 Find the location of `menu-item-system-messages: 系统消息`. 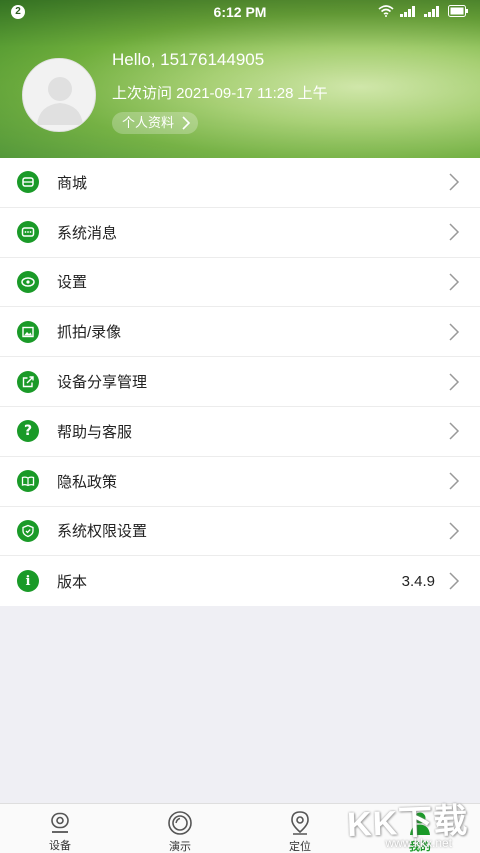

menu-item-system-messages: 系统消息 is located at coordinates (240, 233).